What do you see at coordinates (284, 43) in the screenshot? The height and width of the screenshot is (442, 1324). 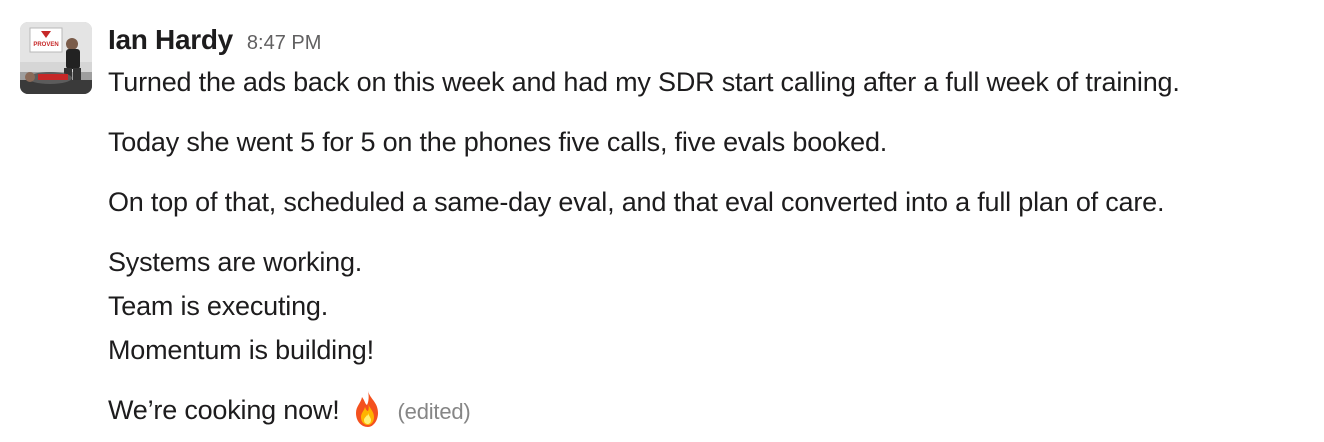 I see `timestamp: 8:47 PM` at bounding box center [284, 43].